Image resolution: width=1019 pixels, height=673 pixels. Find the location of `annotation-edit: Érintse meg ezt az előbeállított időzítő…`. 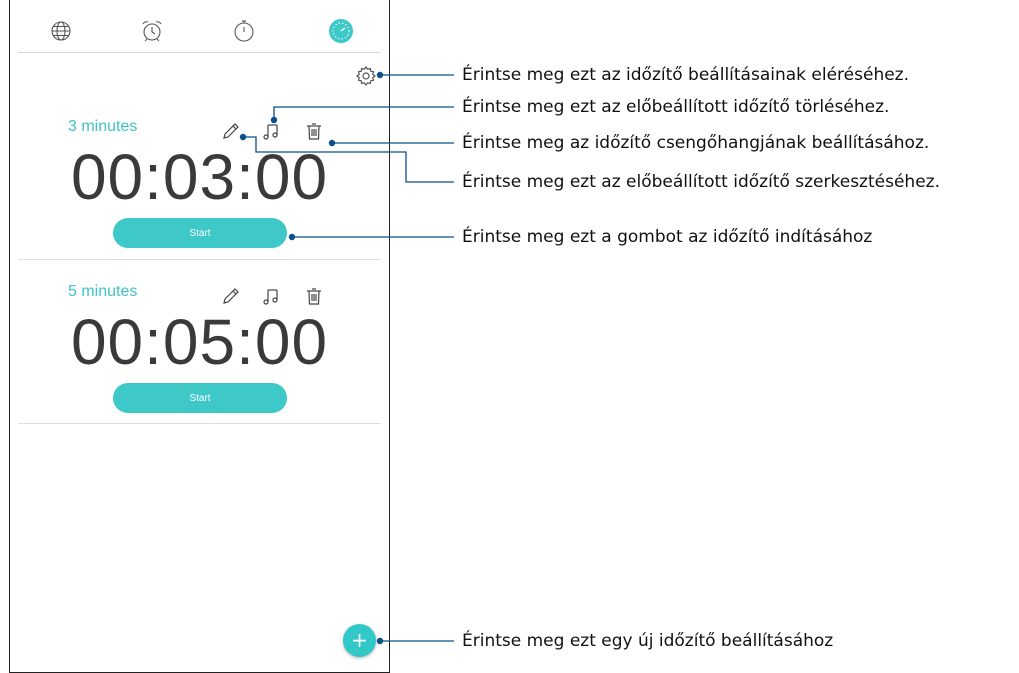

annotation-edit: Érintse meg ezt az előbeállított időzítő… is located at coordinates (701, 182).